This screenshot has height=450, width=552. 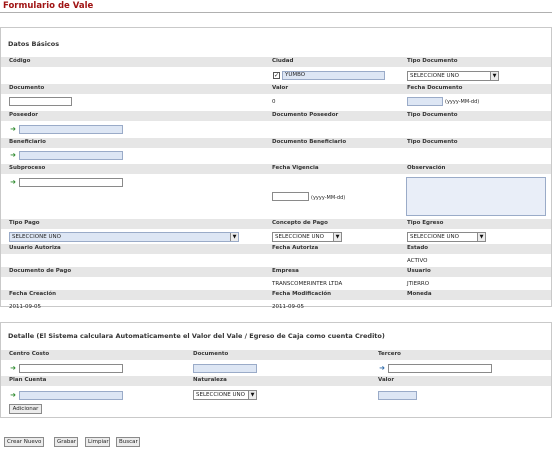 What do you see at coordinates (288, 307) in the screenshot?
I see `fecha-modificacion-value: 2011-09-05` at bounding box center [288, 307].